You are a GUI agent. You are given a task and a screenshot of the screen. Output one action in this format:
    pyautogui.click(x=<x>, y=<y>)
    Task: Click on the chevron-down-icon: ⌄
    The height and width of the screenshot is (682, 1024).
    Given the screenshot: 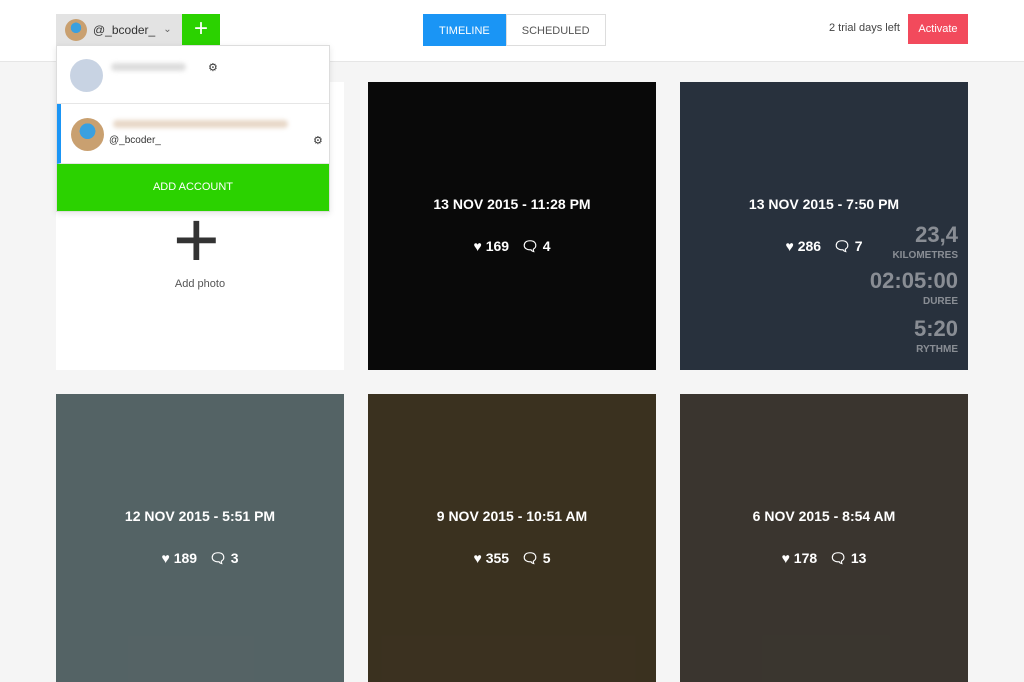 What is the action you would take?
    pyautogui.click(x=167, y=29)
    